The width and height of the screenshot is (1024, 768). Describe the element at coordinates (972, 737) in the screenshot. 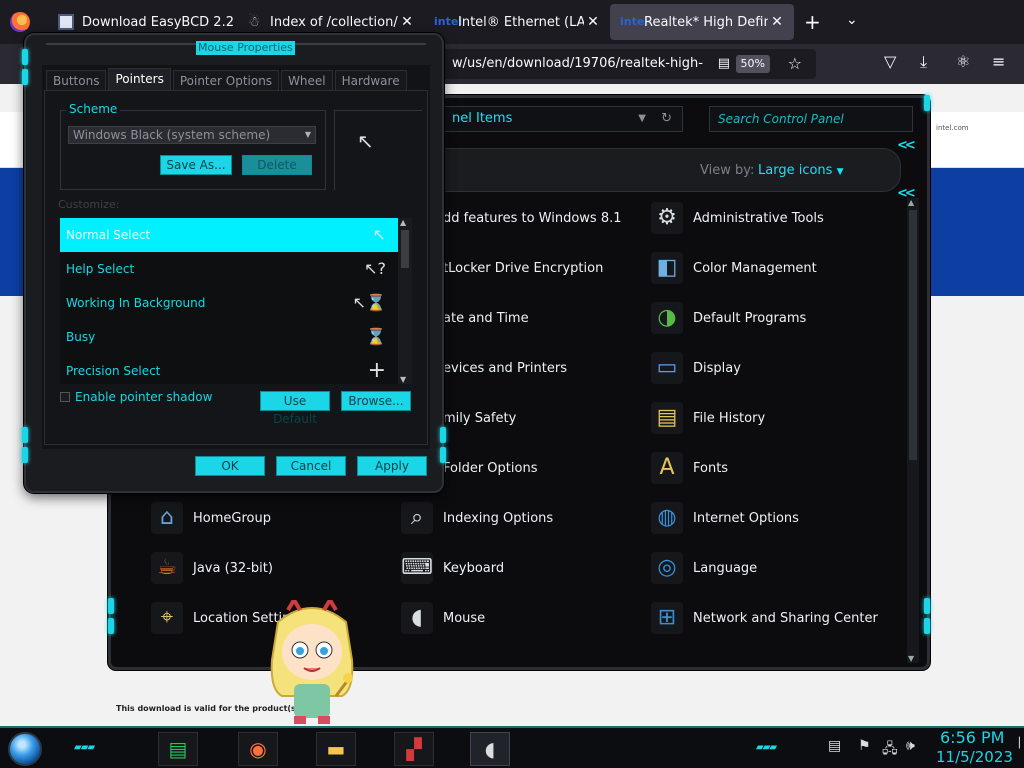

I see `clock-time: 6:56 PM` at that location.